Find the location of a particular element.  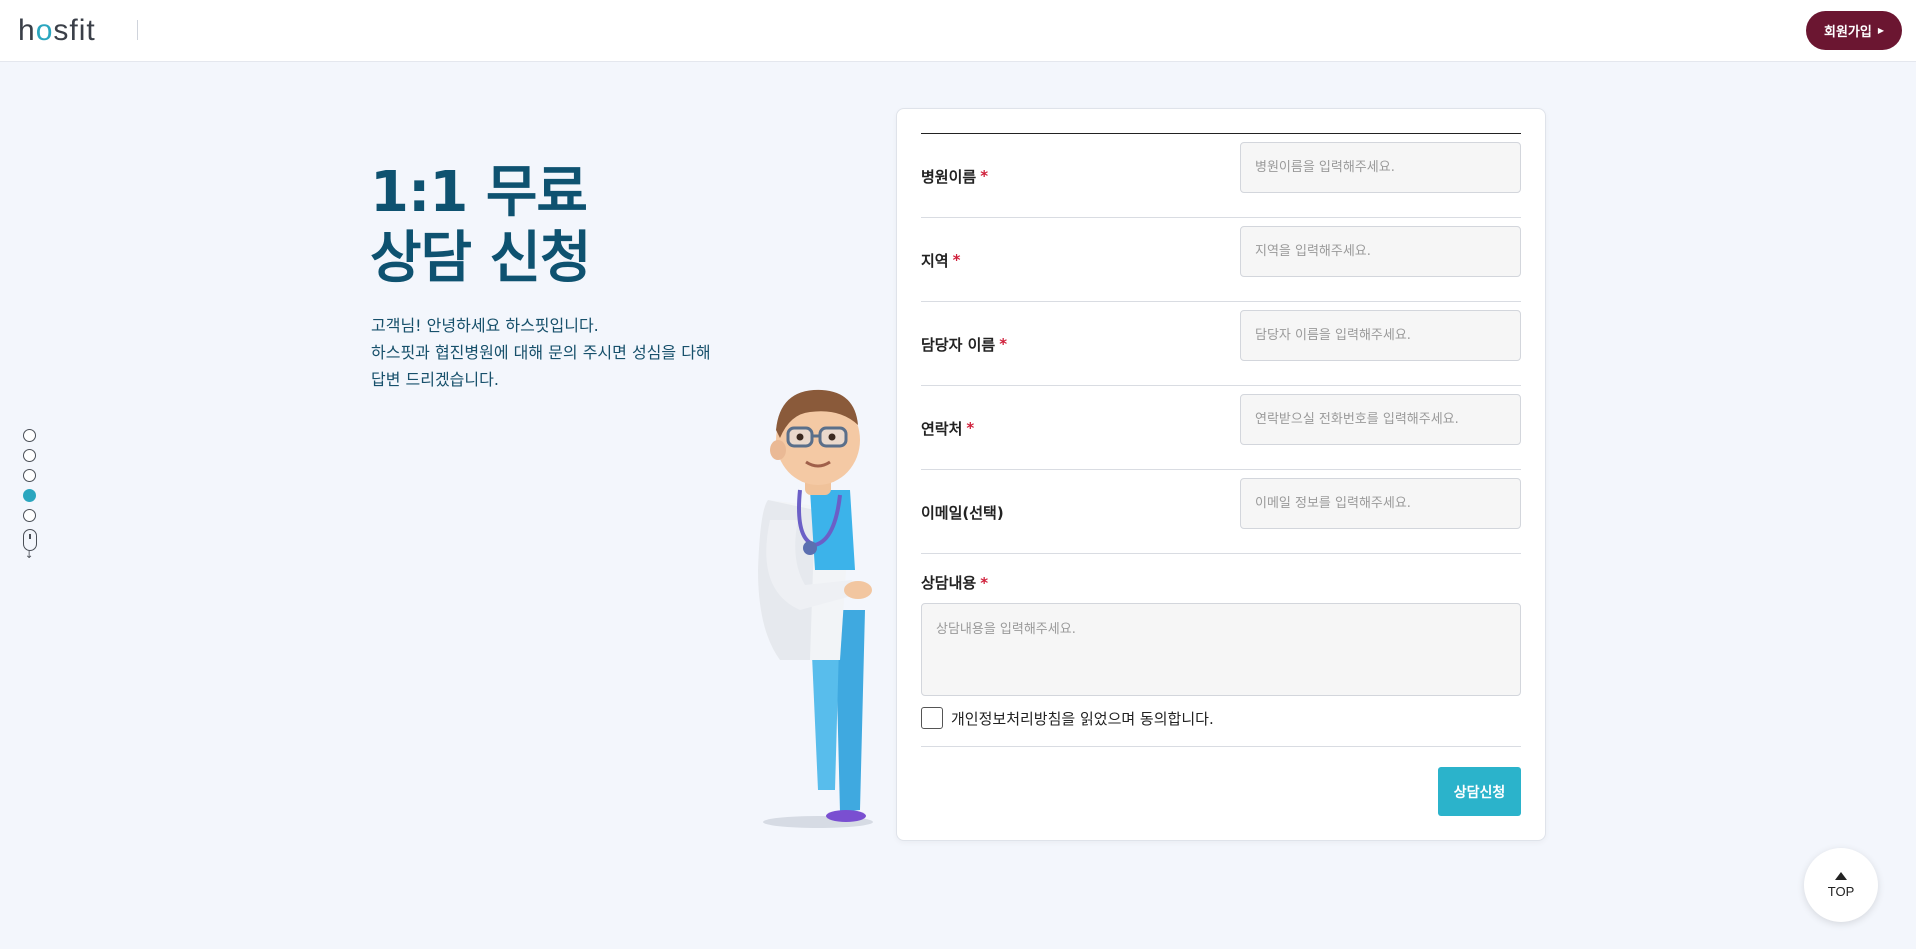

email-input is located at coordinates (1380, 503).